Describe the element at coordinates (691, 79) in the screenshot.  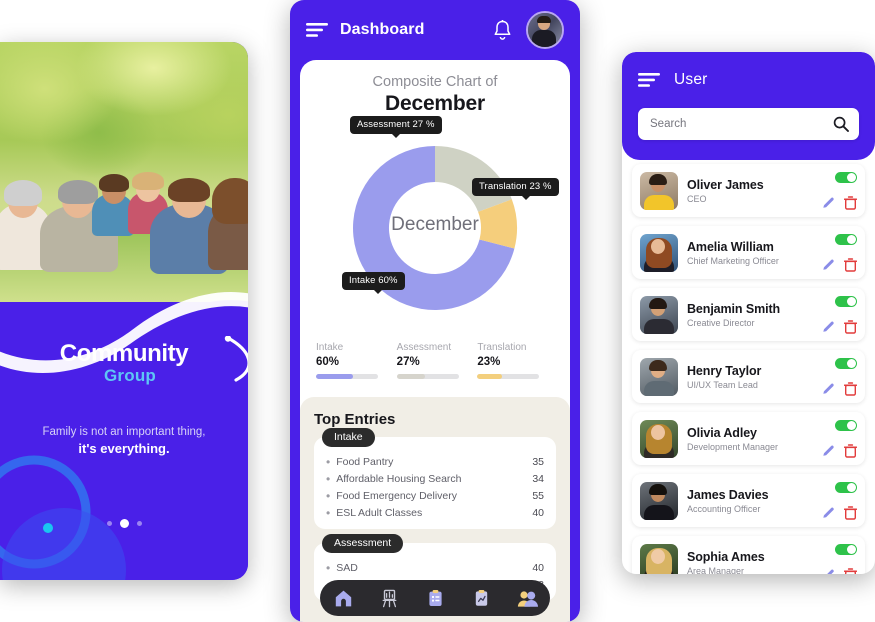
I see `page-title: User` at that location.